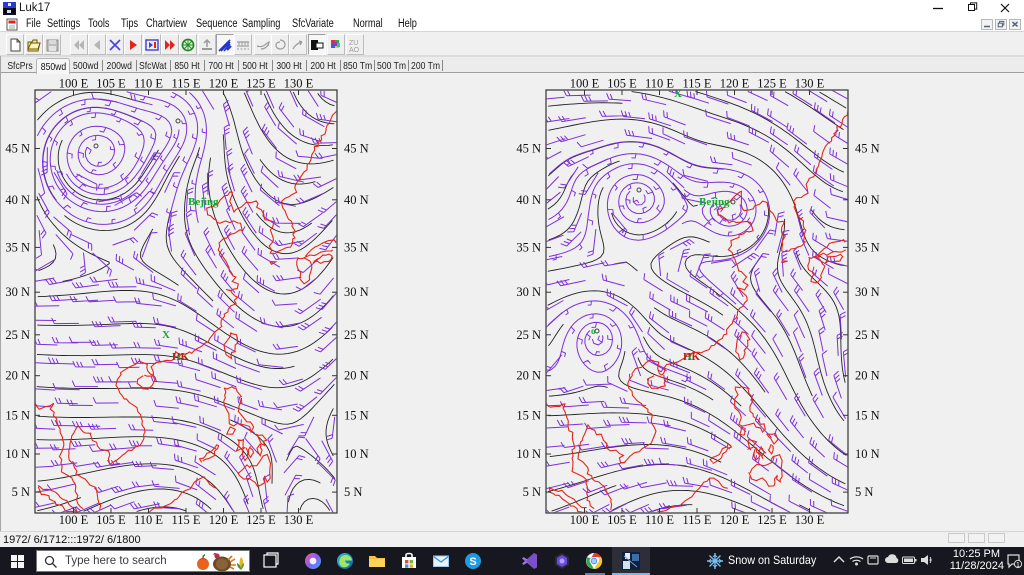 This screenshot has height=575, width=1024. I want to click on svg-text: o, so click(593, 331).